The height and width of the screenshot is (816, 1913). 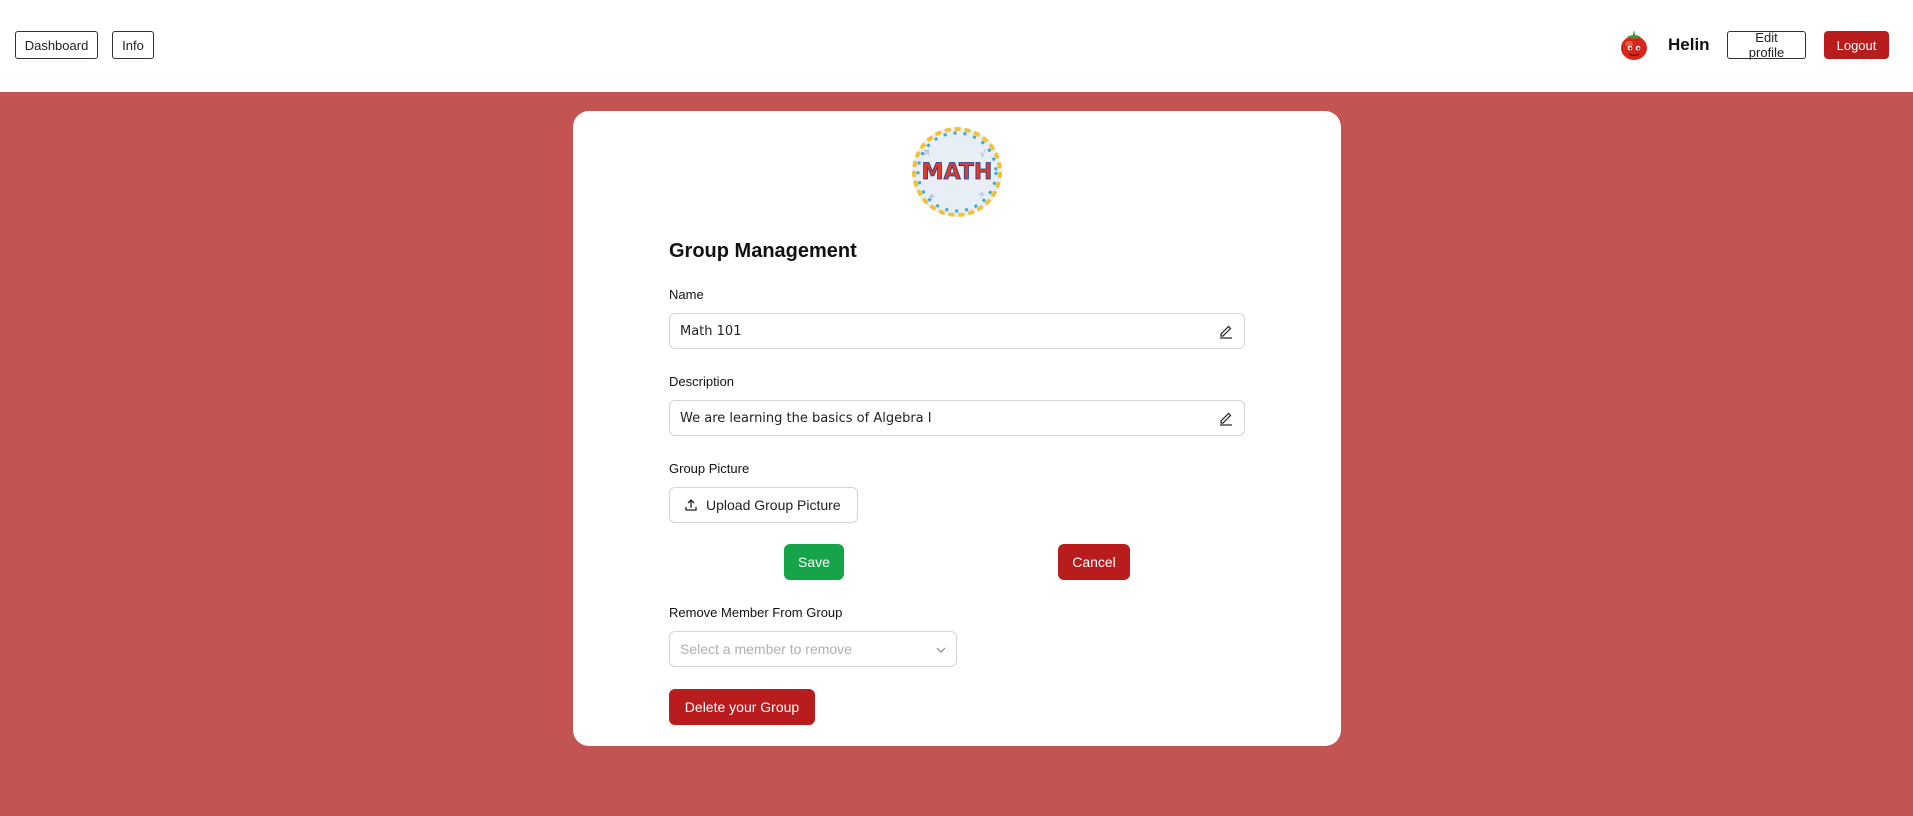 What do you see at coordinates (702, 381) in the screenshot?
I see `description-label: Description` at bounding box center [702, 381].